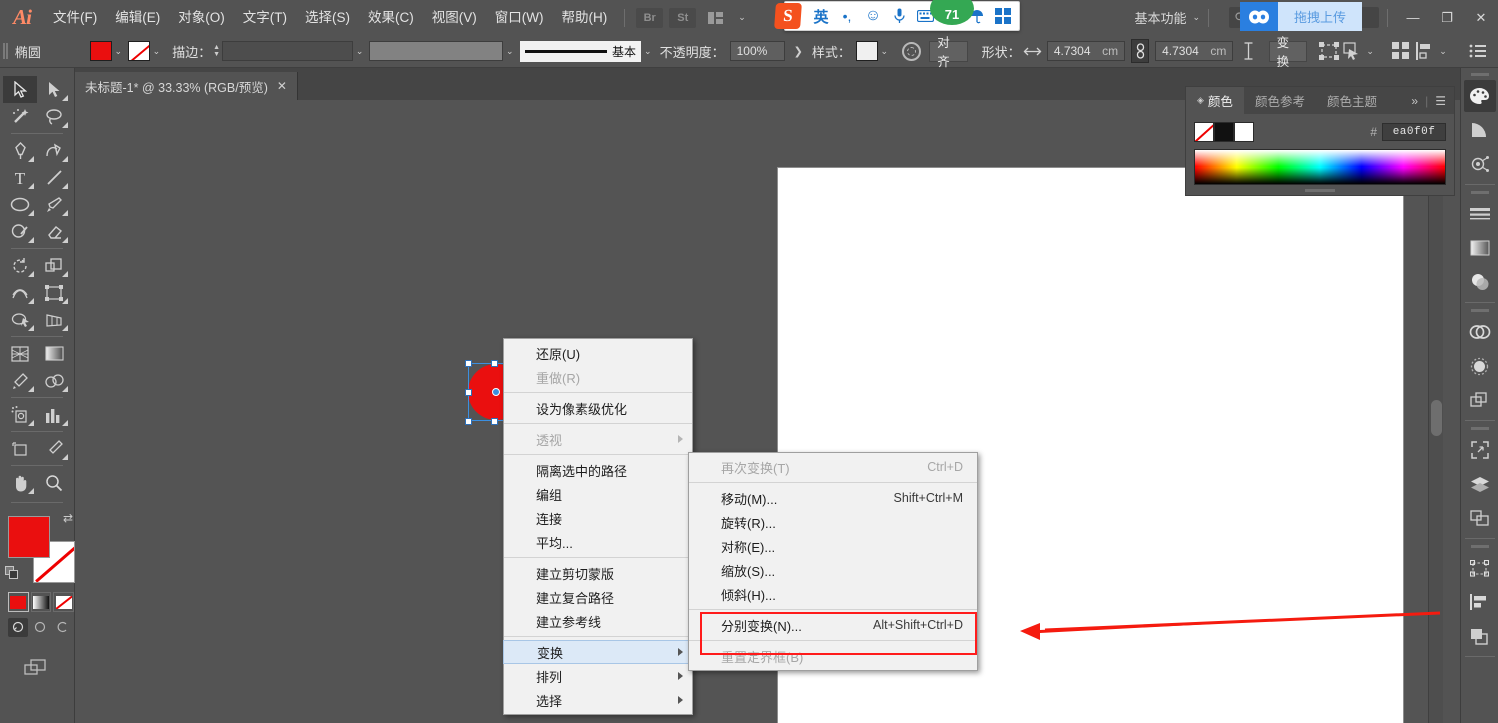 The width and height of the screenshot is (1498, 723). What do you see at coordinates (1414, 132) in the screenshot?
I see `hex-input: ea0f0f` at bounding box center [1414, 132].